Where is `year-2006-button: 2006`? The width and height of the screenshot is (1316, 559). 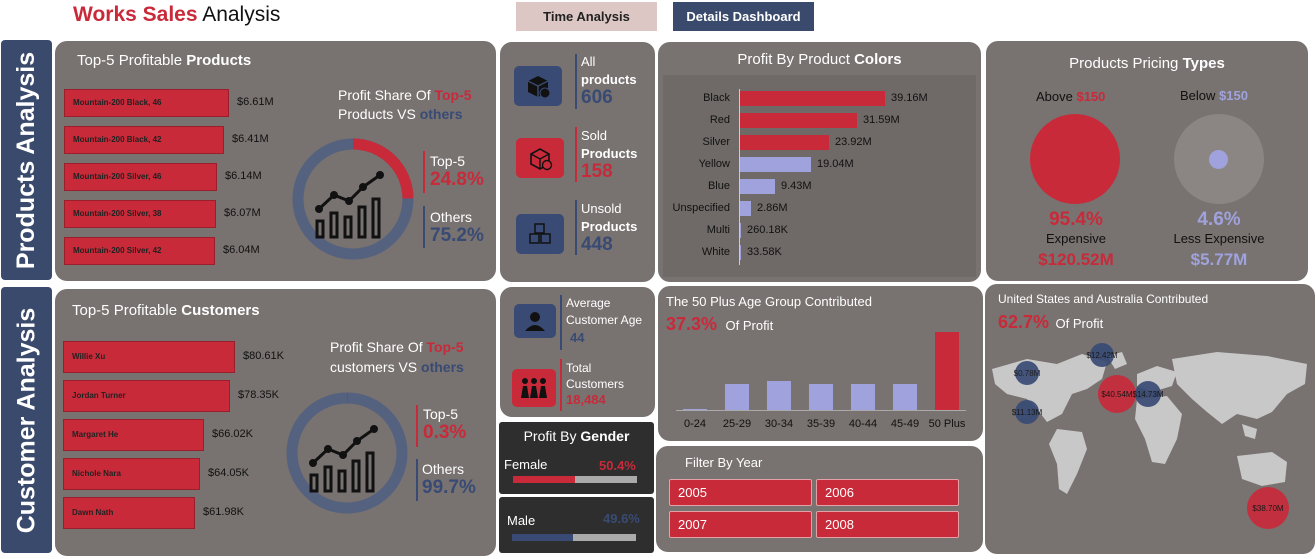 year-2006-button: 2006 is located at coordinates (887, 492).